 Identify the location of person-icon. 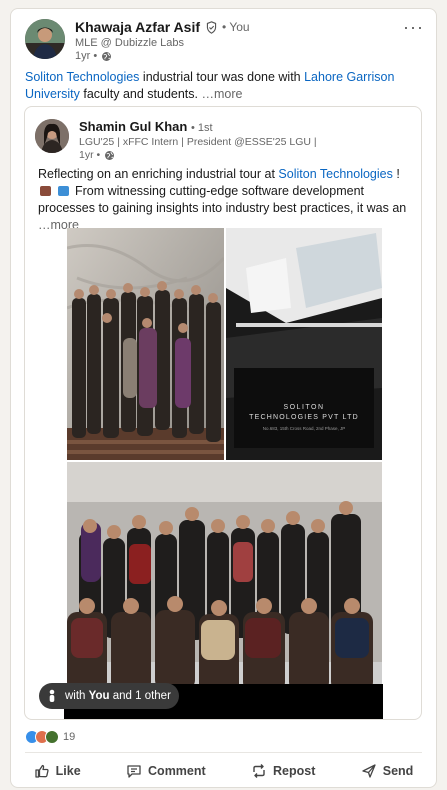
(52, 695).